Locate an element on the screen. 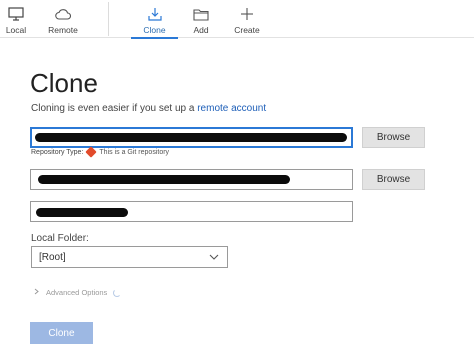  toolbar-clone-label: Clone is located at coordinates (154, 30).